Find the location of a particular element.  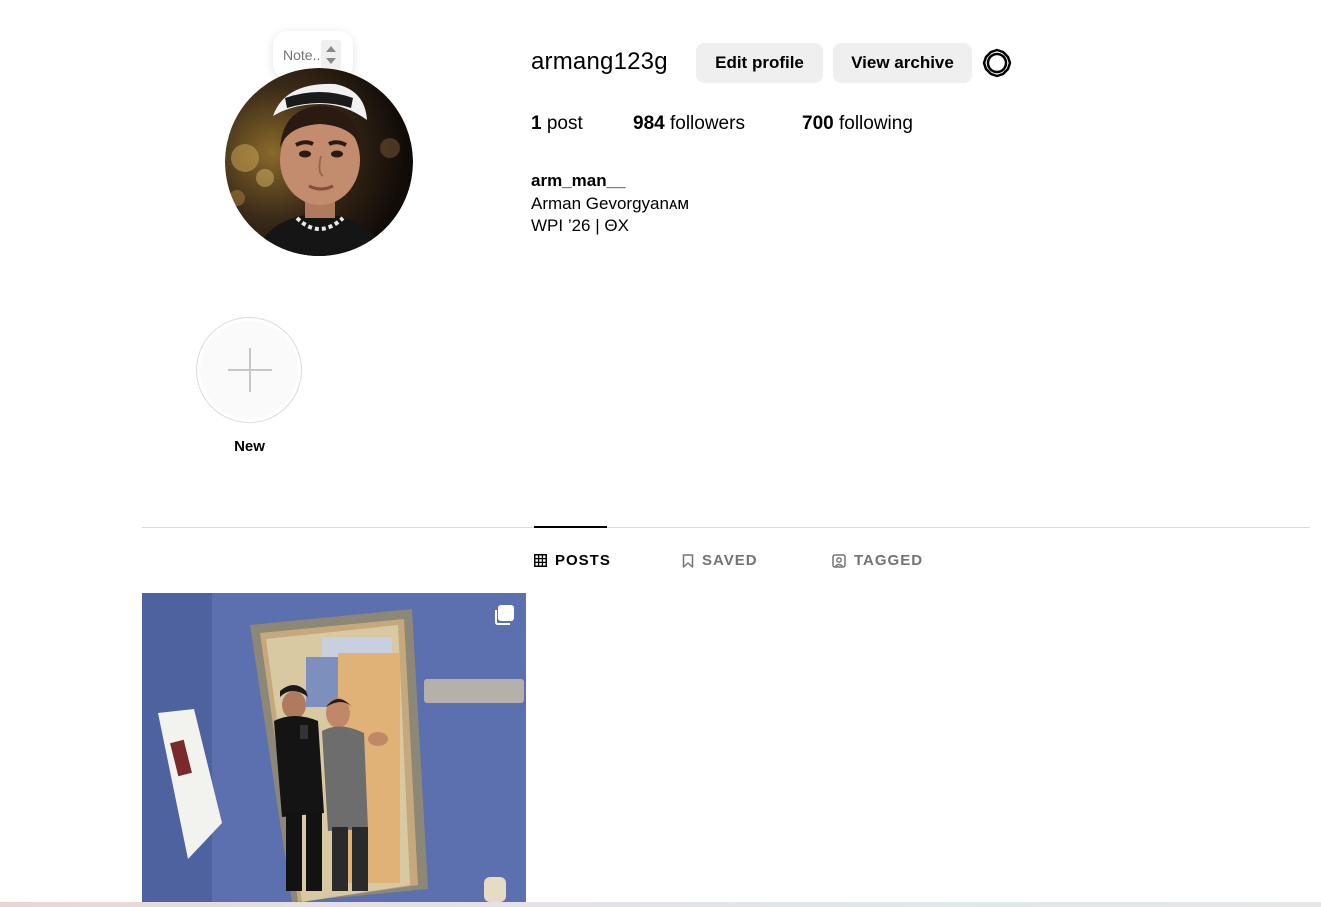

active-tab-indicator is located at coordinates (570, 527).